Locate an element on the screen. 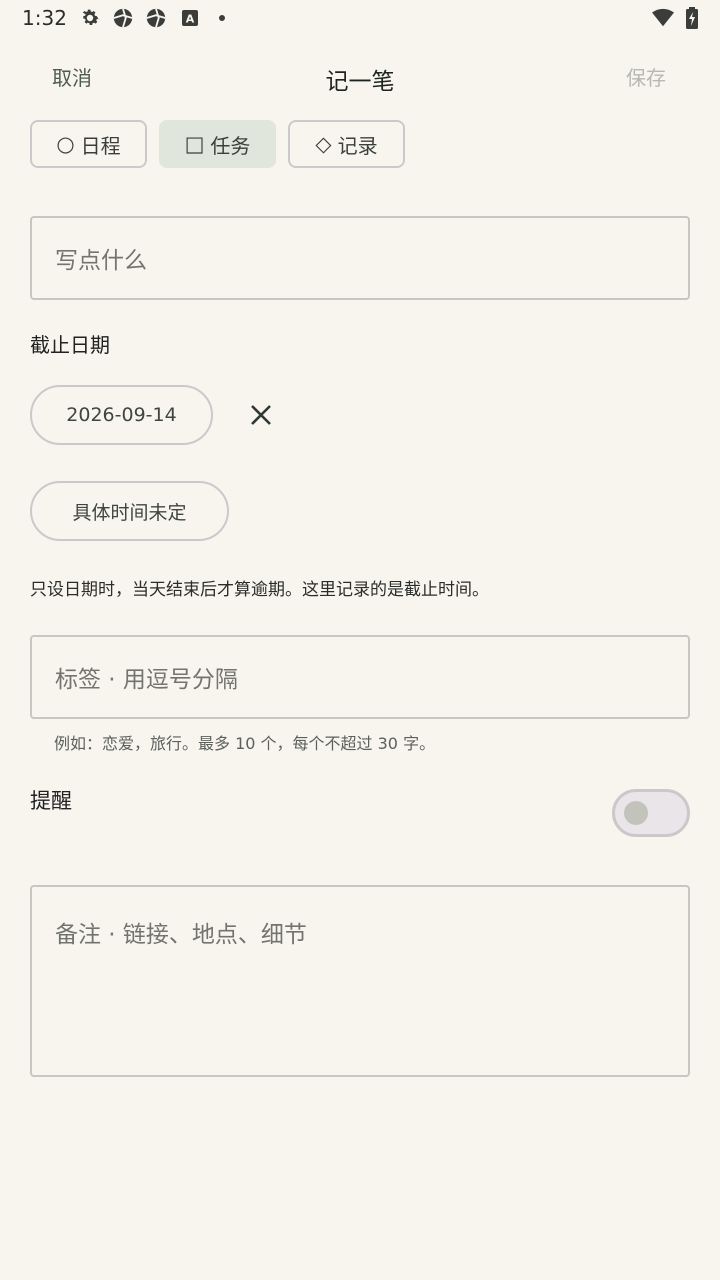  tags-input: 标签 · 用逗号分隔 is located at coordinates (360, 677).